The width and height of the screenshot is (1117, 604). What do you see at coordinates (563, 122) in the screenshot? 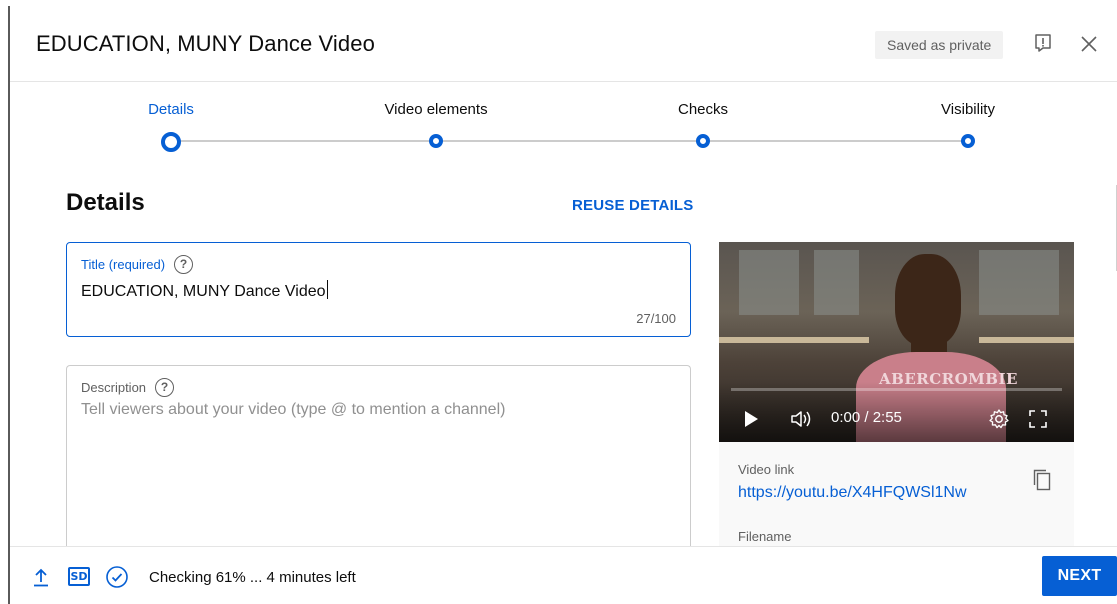
I see `upload-stepper: Details Video elements Checks Visibility` at bounding box center [563, 122].